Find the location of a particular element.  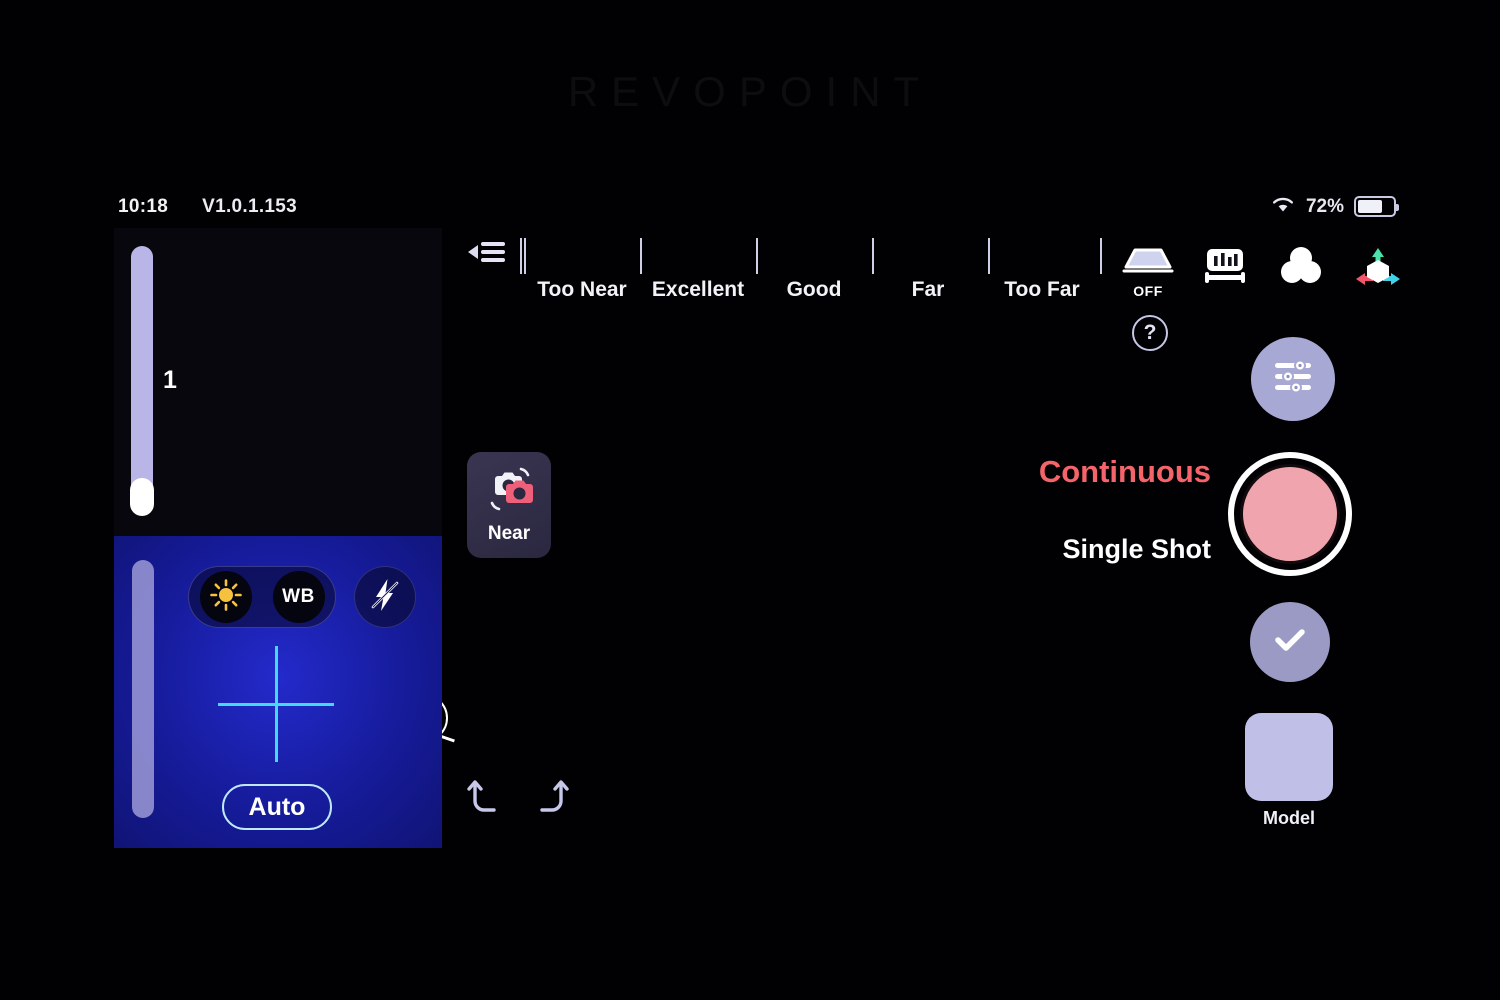

shutter-inner is located at coordinates (1290, 514).